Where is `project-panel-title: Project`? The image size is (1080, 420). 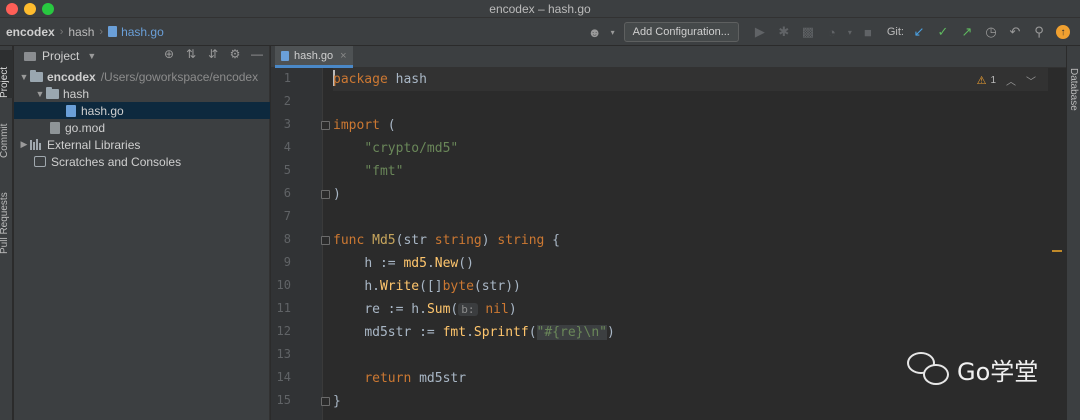 project-panel-title: Project is located at coordinates (60, 56).